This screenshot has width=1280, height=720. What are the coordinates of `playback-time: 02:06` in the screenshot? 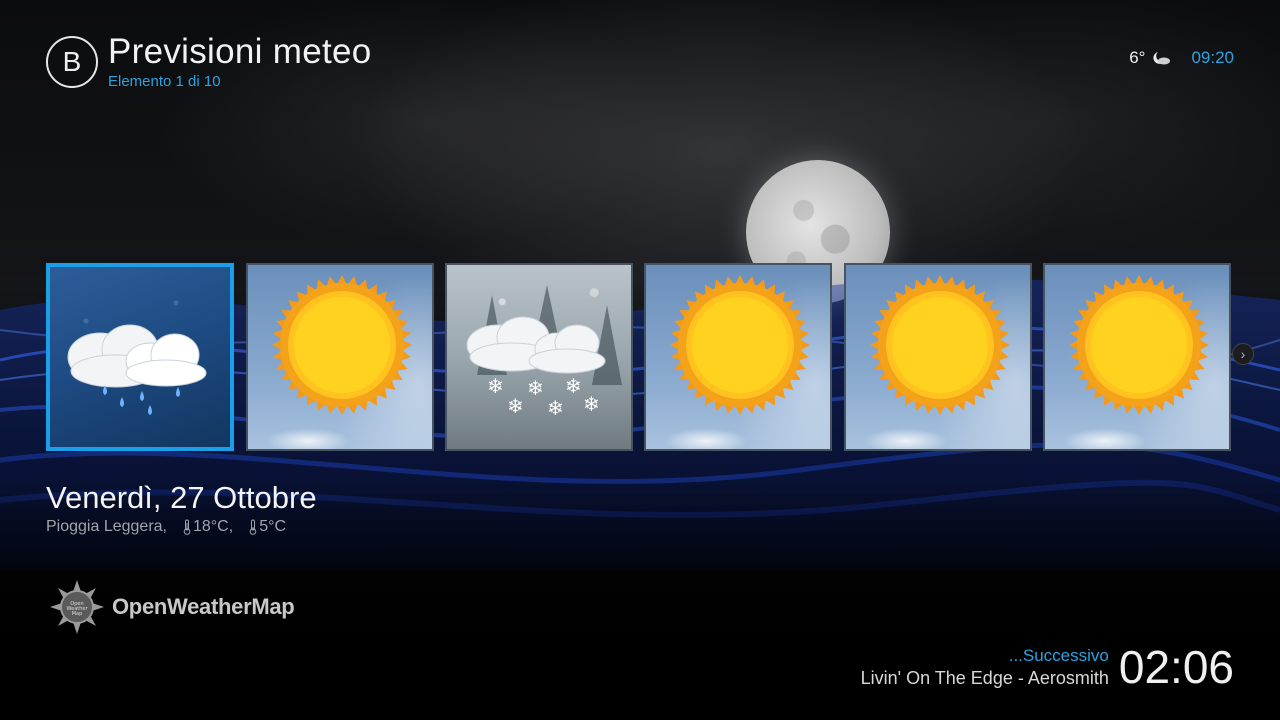 It's located at (1176, 667).